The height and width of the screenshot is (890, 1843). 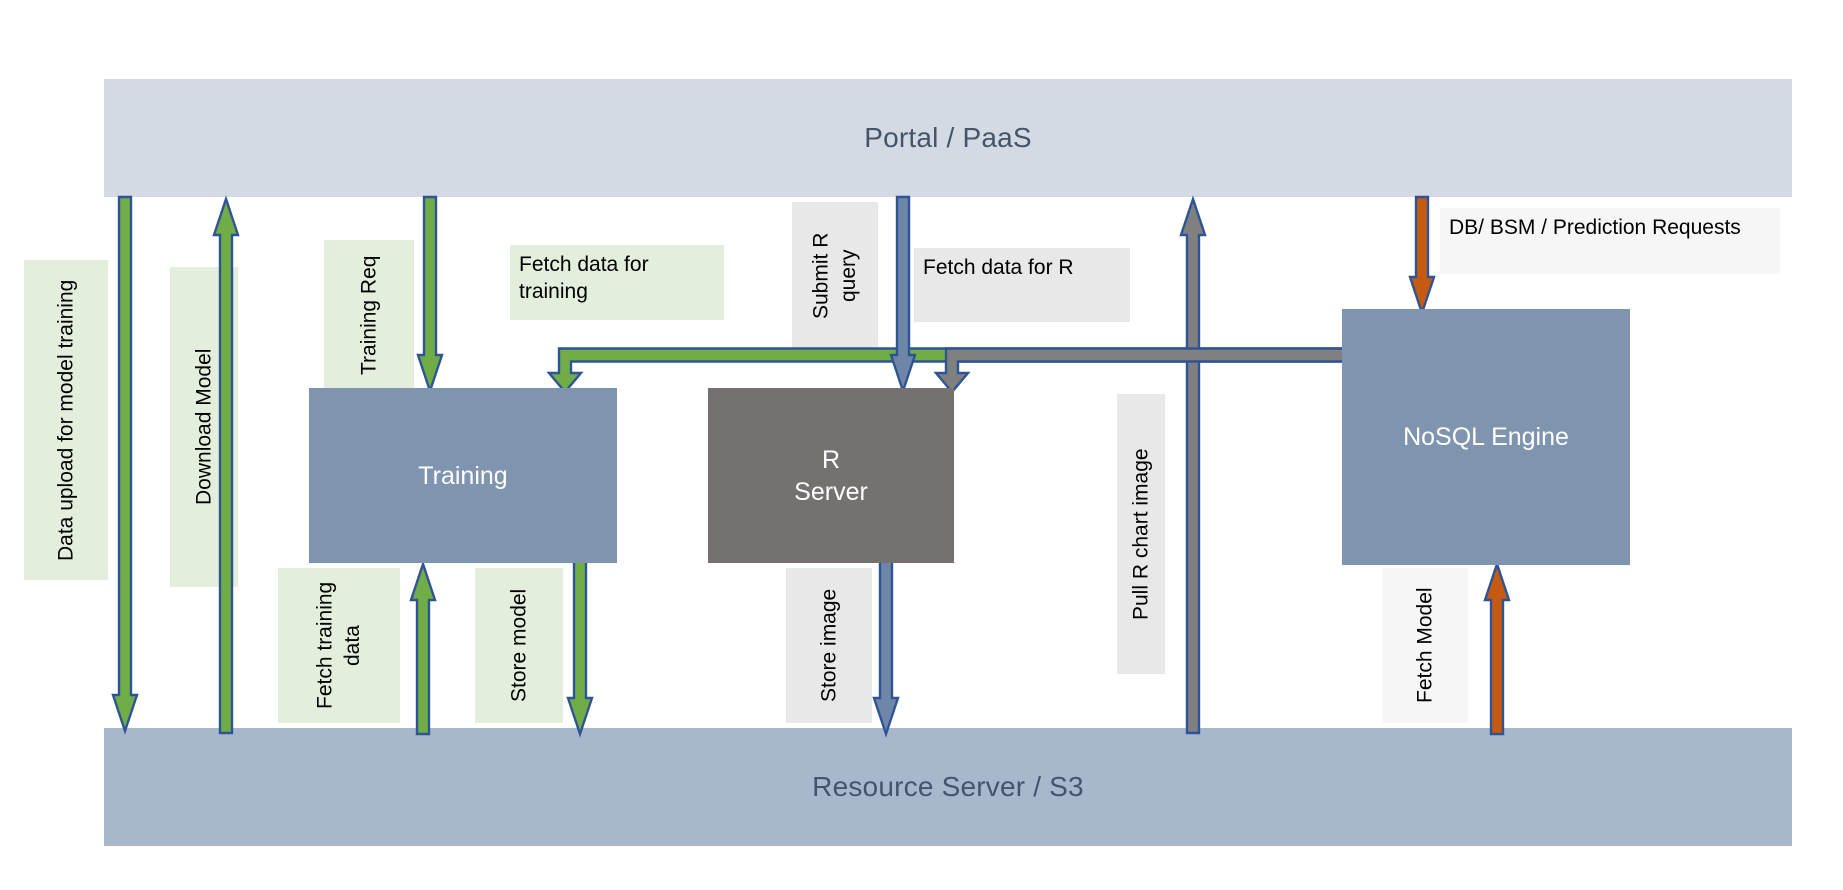 What do you see at coordinates (1422, 256) in the screenshot?
I see `arrow-db-bsm-prediction-requests` at bounding box center [1422, 256].